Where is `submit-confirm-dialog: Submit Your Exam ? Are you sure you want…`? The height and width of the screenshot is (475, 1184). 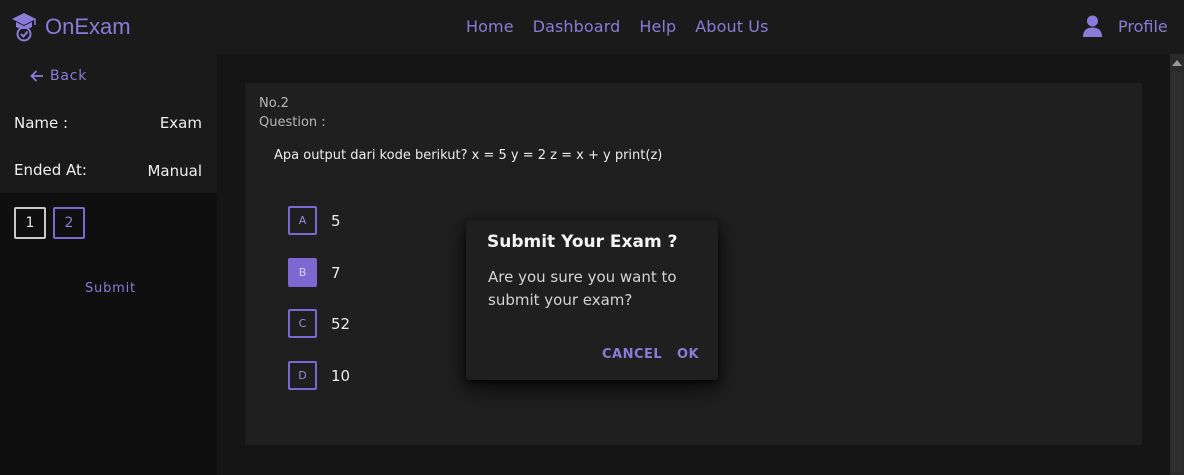 submit-confirm-dialog: Submit Your Exam ? Are you sure you want… is located at coordinates (592, 300).